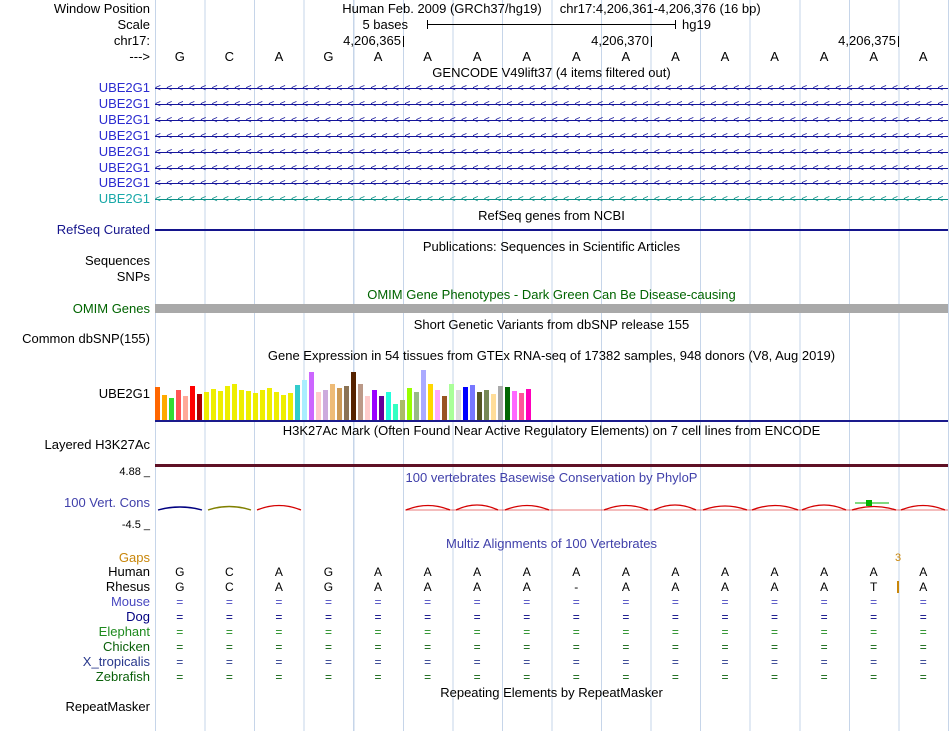 This screenshot has height=731, width=950. Describe the element at coordinates (552, 505) in the screenshot. I see `conservation-wiggle` at that location.